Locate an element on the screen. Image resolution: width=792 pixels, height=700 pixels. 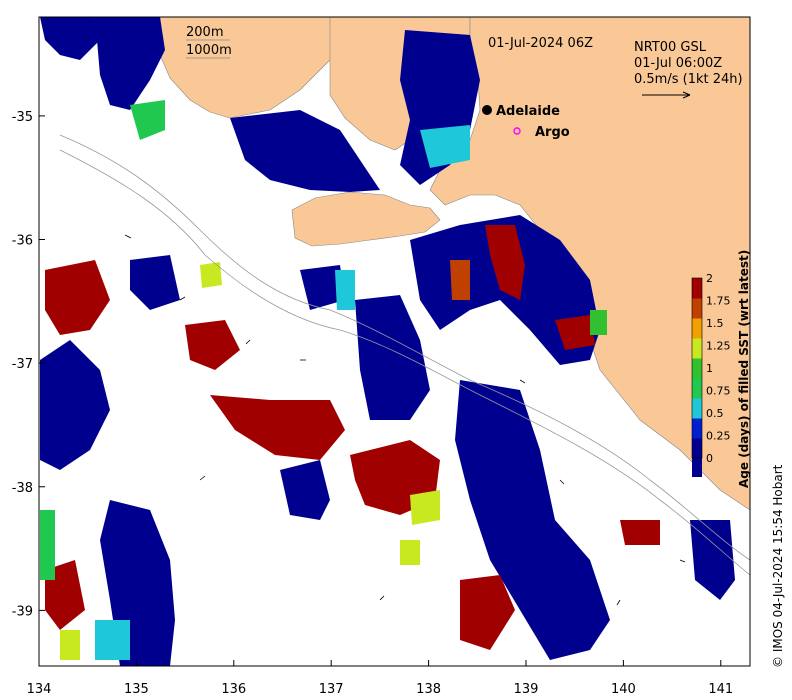
colorbar-tick-label: 0.25 is located at coordinates (718, 436).